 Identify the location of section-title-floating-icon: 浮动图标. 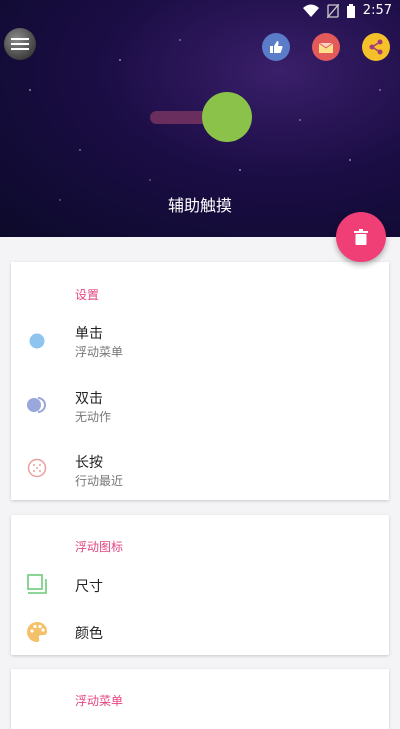
(99, 547).